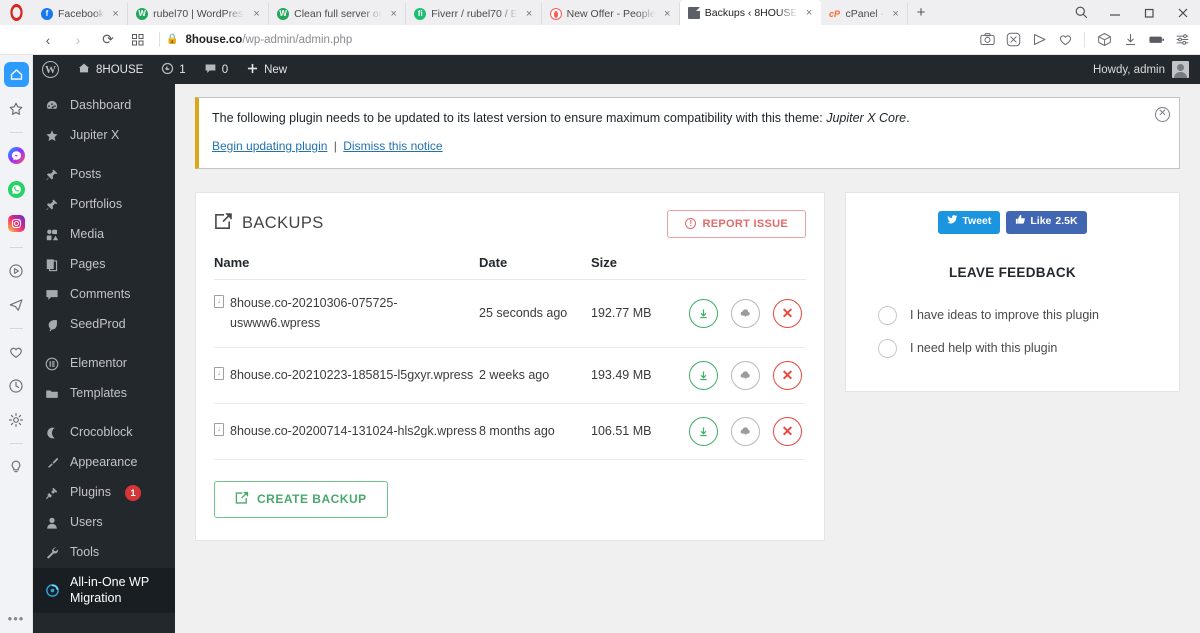  I want to click on player-icon, so click(16, 270).